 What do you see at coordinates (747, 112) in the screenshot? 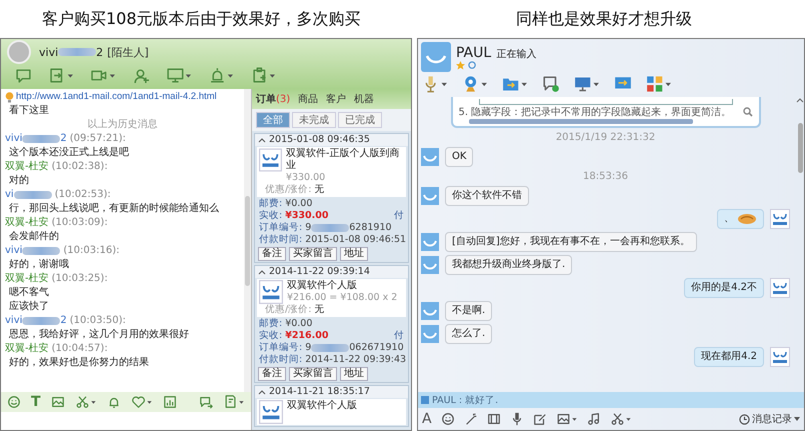
I see `zoom-icon` at bounding box center [747, 112].